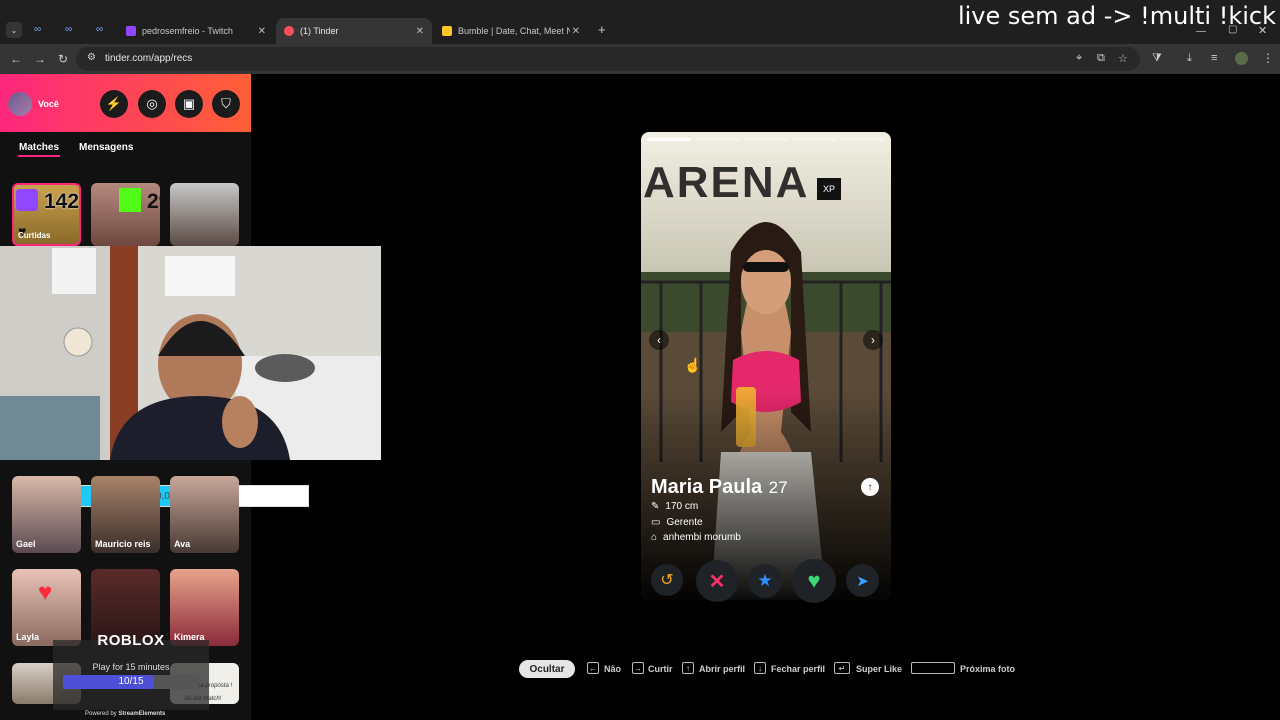 This screenshot has width=1280, height=720. What do you see at coordinates (1241, 58) in the screenshot?
I see `profile-avatar-icon` at bounding box center [1241, 58].